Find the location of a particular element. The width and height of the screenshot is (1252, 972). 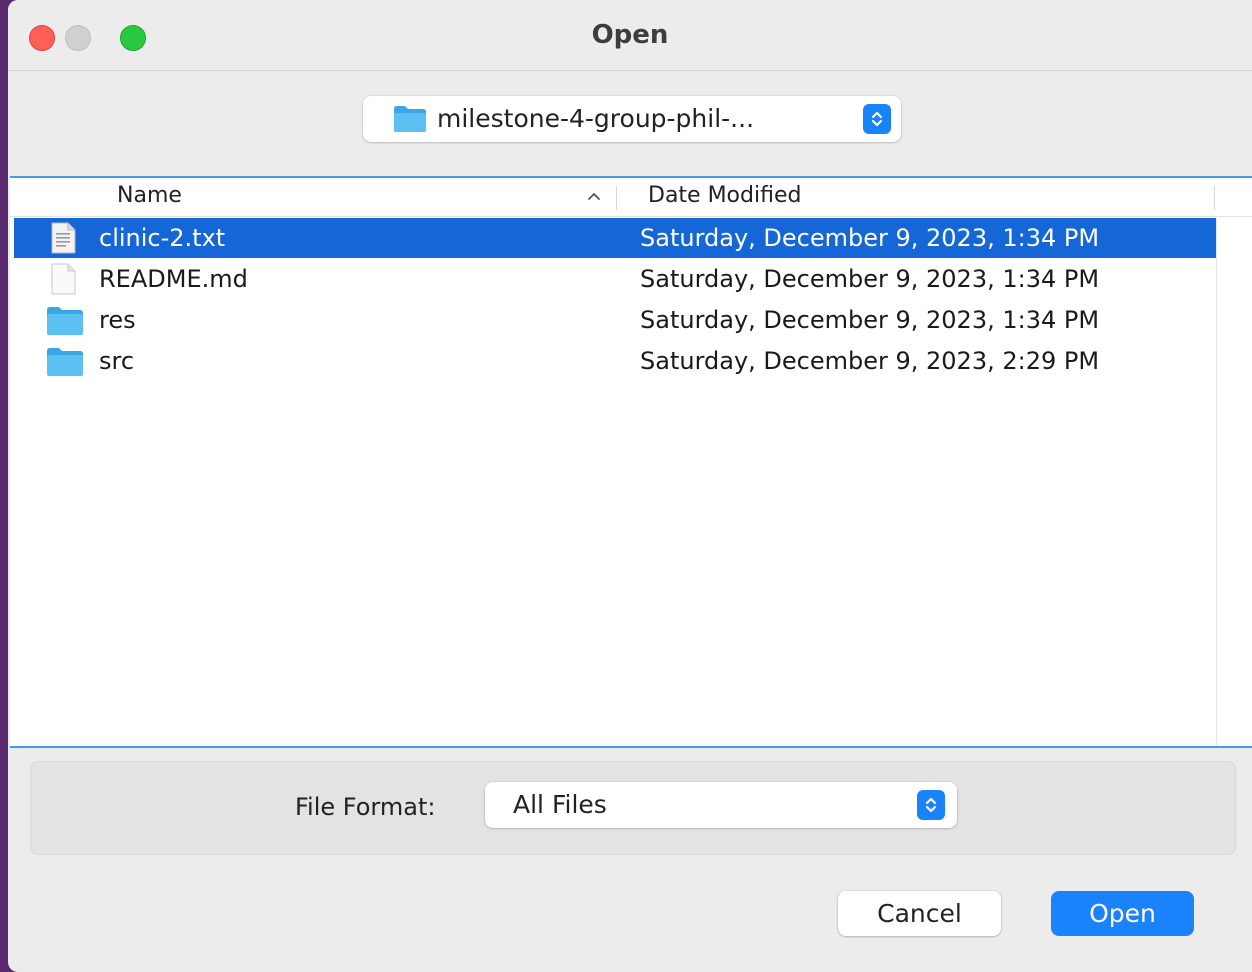

column-name-header: Name is located at coordinates (149, 195).